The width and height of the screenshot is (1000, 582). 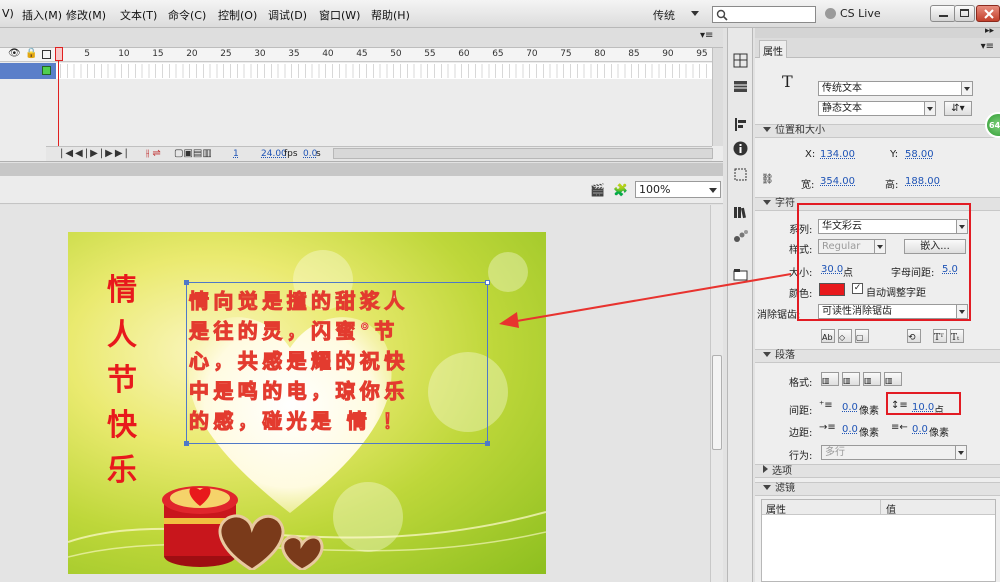 I want to click on menu-view: V), so click(x=8, y=13).